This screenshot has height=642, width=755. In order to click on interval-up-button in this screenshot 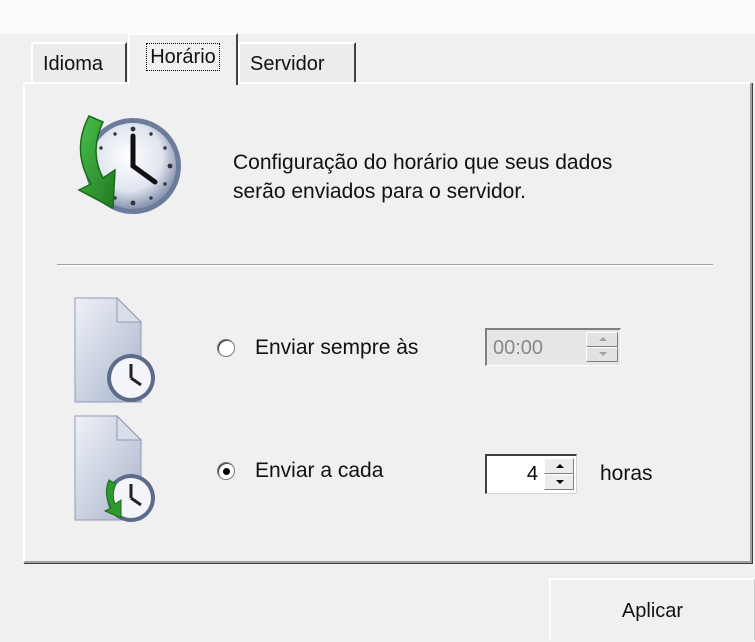, I will do `click(559, 466)`.